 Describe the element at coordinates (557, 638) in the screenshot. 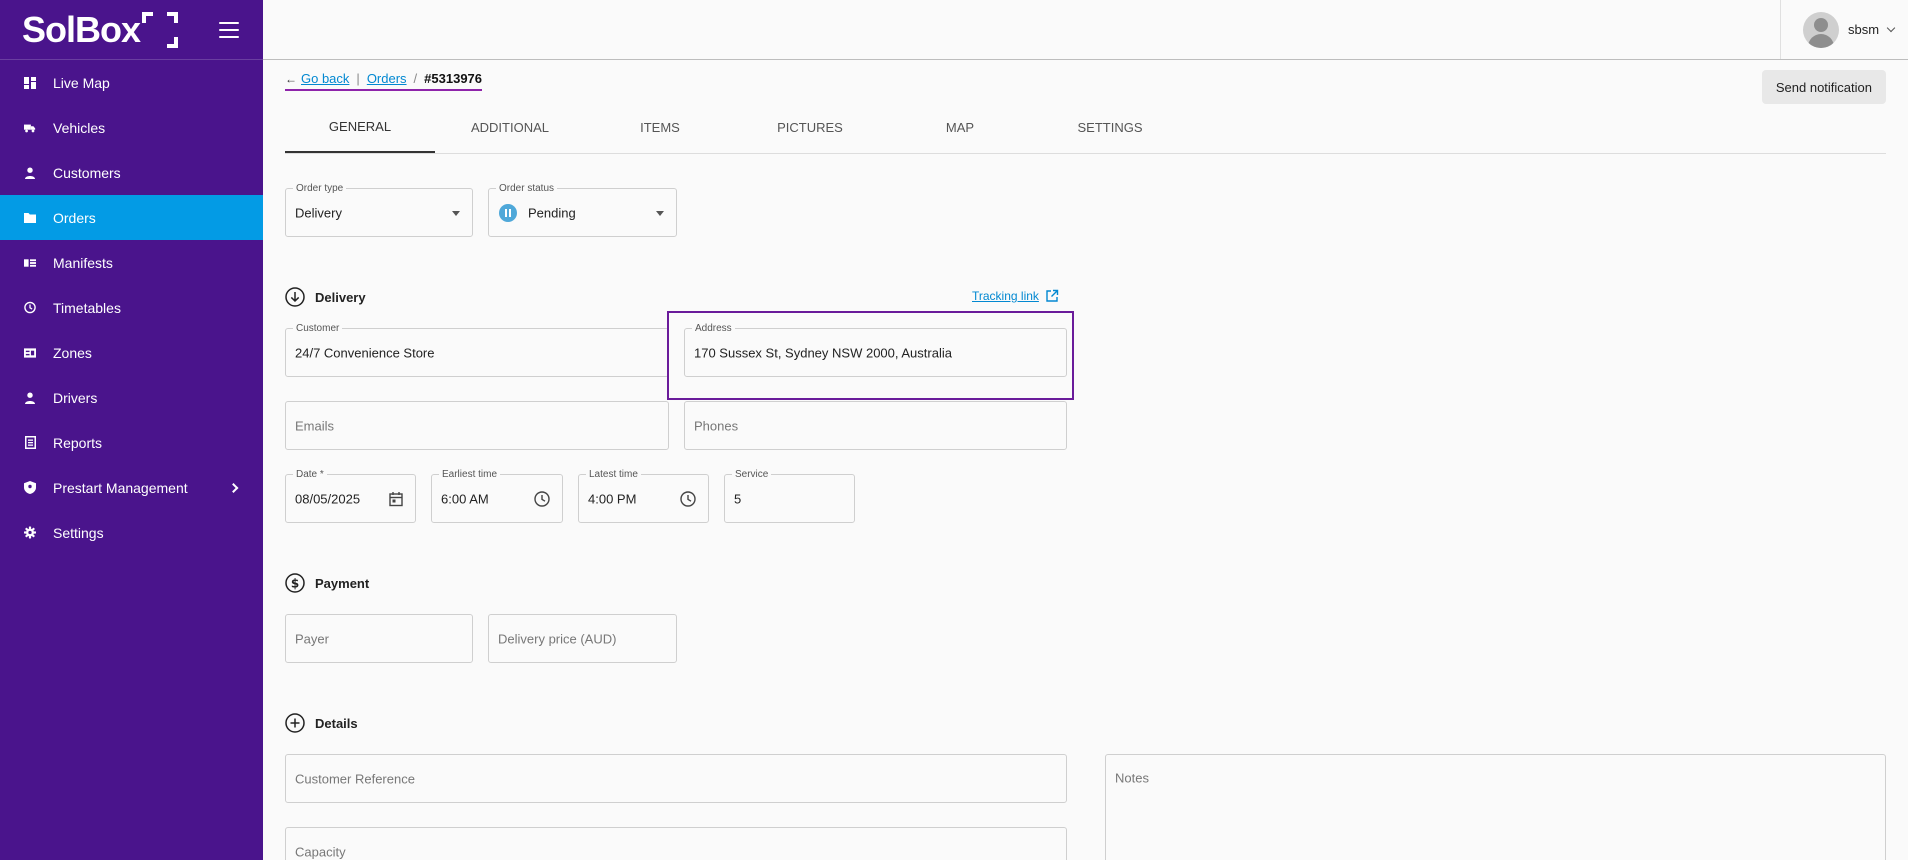

I see `delivery-price-placeholder: Delivery price (AUD)` at that location.